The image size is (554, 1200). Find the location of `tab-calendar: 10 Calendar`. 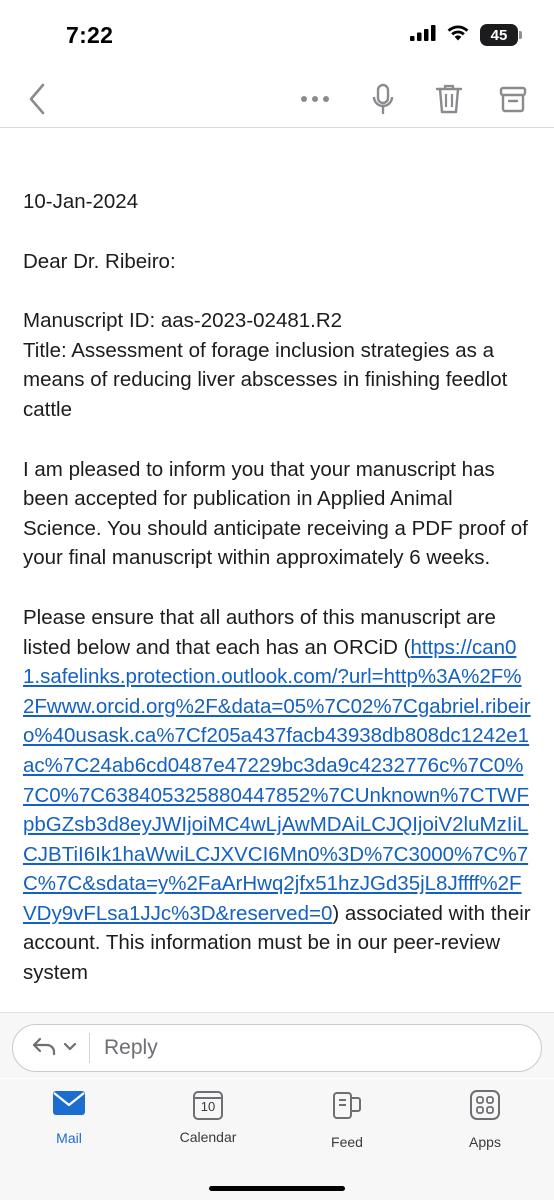

tab-calendar: 10 Calendar is located at coordinates (208, 1117).